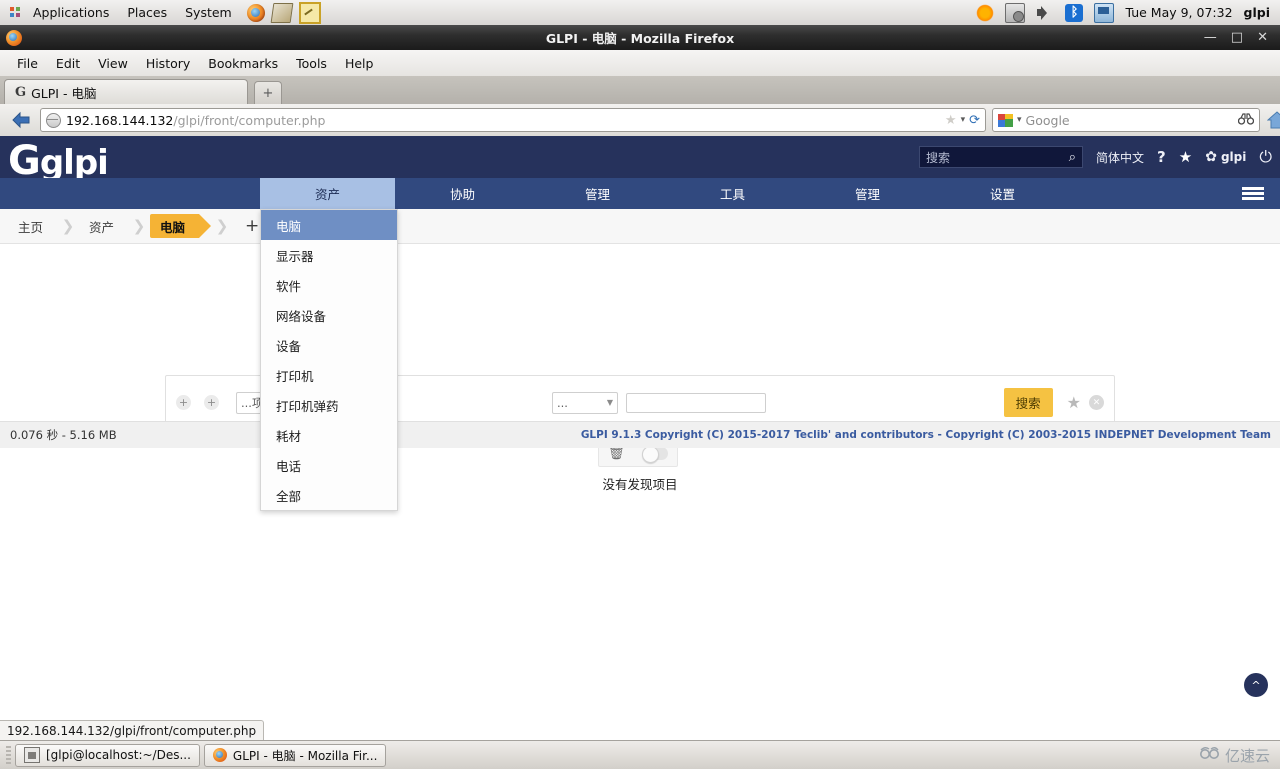 Image resolution: width=1280 pixels, height=769 pixels. What do you see at coordinates (985, 12) in the screenshot?
I see `sun-icon` at bounding box center [985, 12].